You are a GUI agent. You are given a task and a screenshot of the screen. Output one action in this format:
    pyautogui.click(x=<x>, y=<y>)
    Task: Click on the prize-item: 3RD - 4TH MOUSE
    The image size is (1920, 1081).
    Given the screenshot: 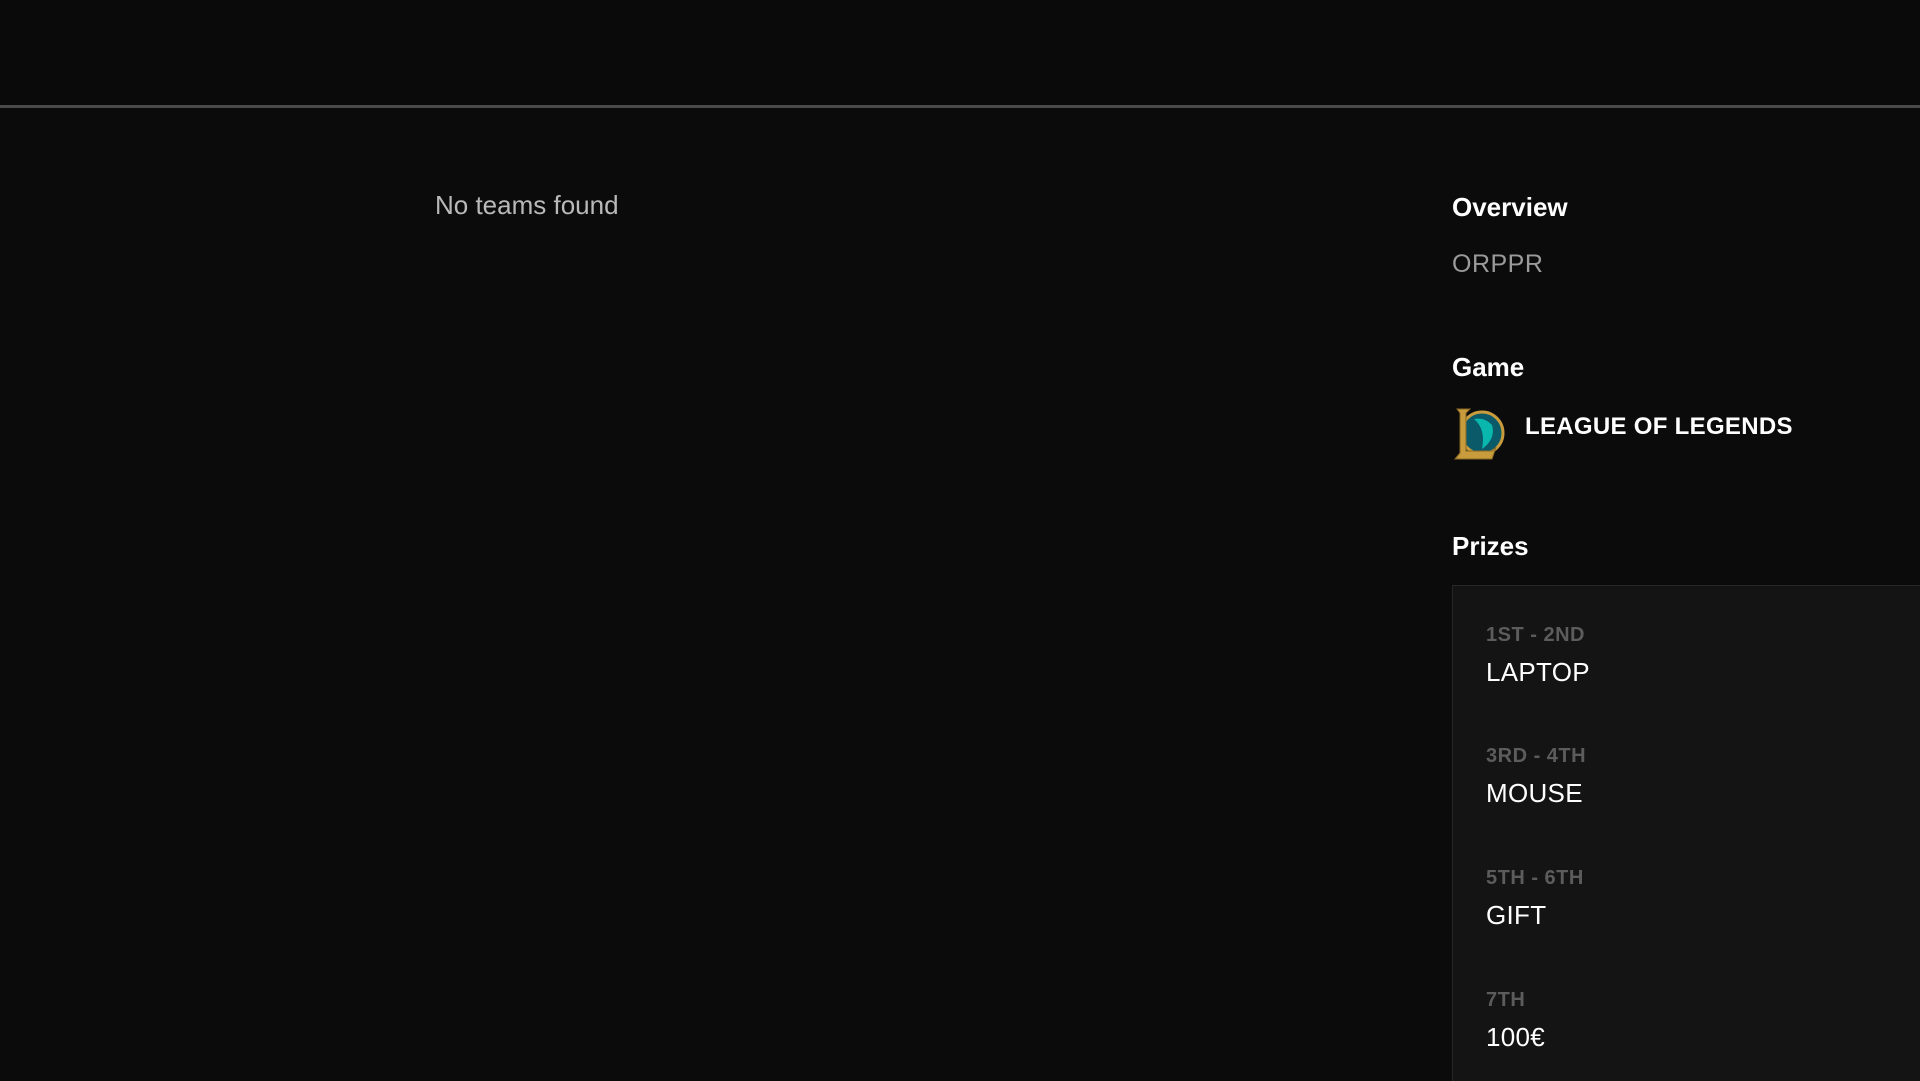 What is the action you would take?
    pyautogui.click(x=1696, y=776)
    